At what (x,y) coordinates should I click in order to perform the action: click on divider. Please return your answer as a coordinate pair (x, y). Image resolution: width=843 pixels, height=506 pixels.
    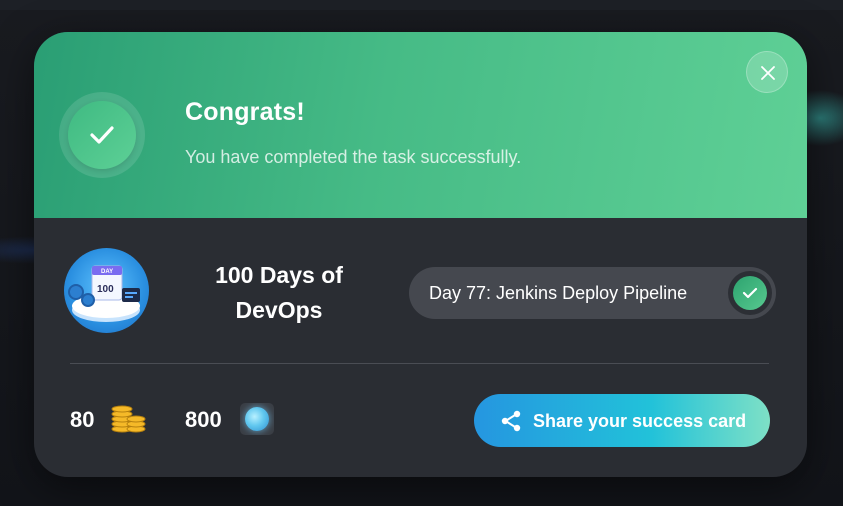
    Looking at the image, I should click on (419, 363).